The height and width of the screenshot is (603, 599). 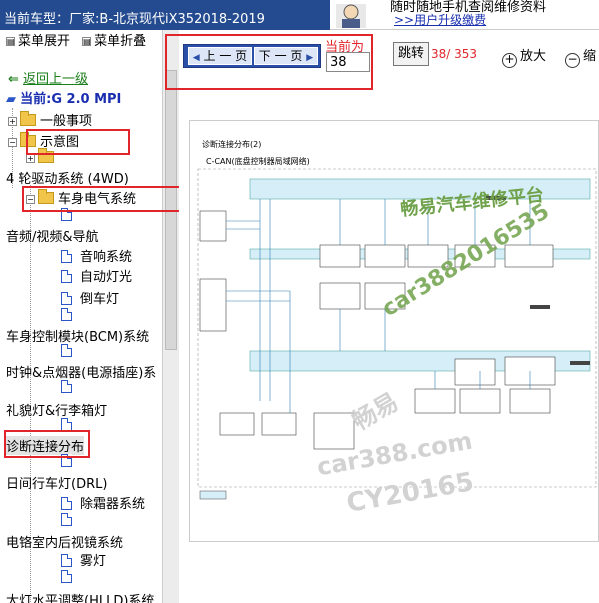 I want to click on car-model: 厂家:B-北京现代iX352018-2019, so click(x=167, y=19).